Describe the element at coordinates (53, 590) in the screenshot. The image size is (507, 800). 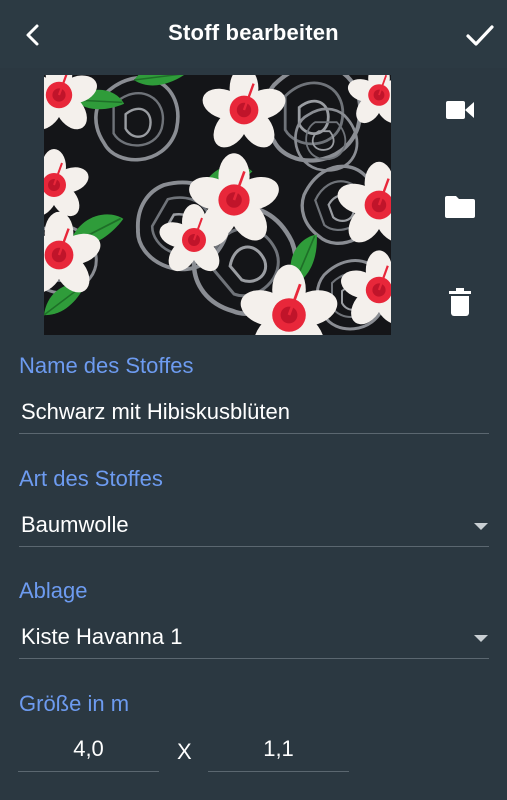
I see `storage-label: Ablage` at that location.